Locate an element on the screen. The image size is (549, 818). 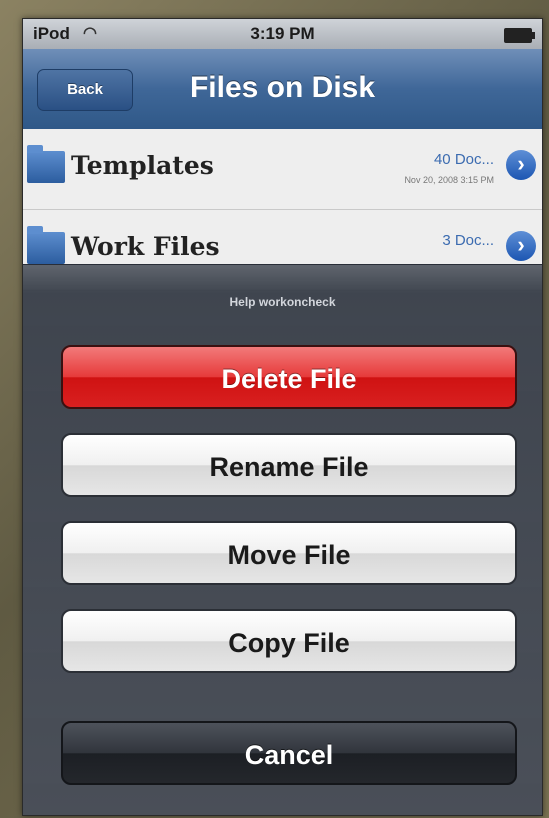
move-file-button: Move File is located at coordinates (289, 553).